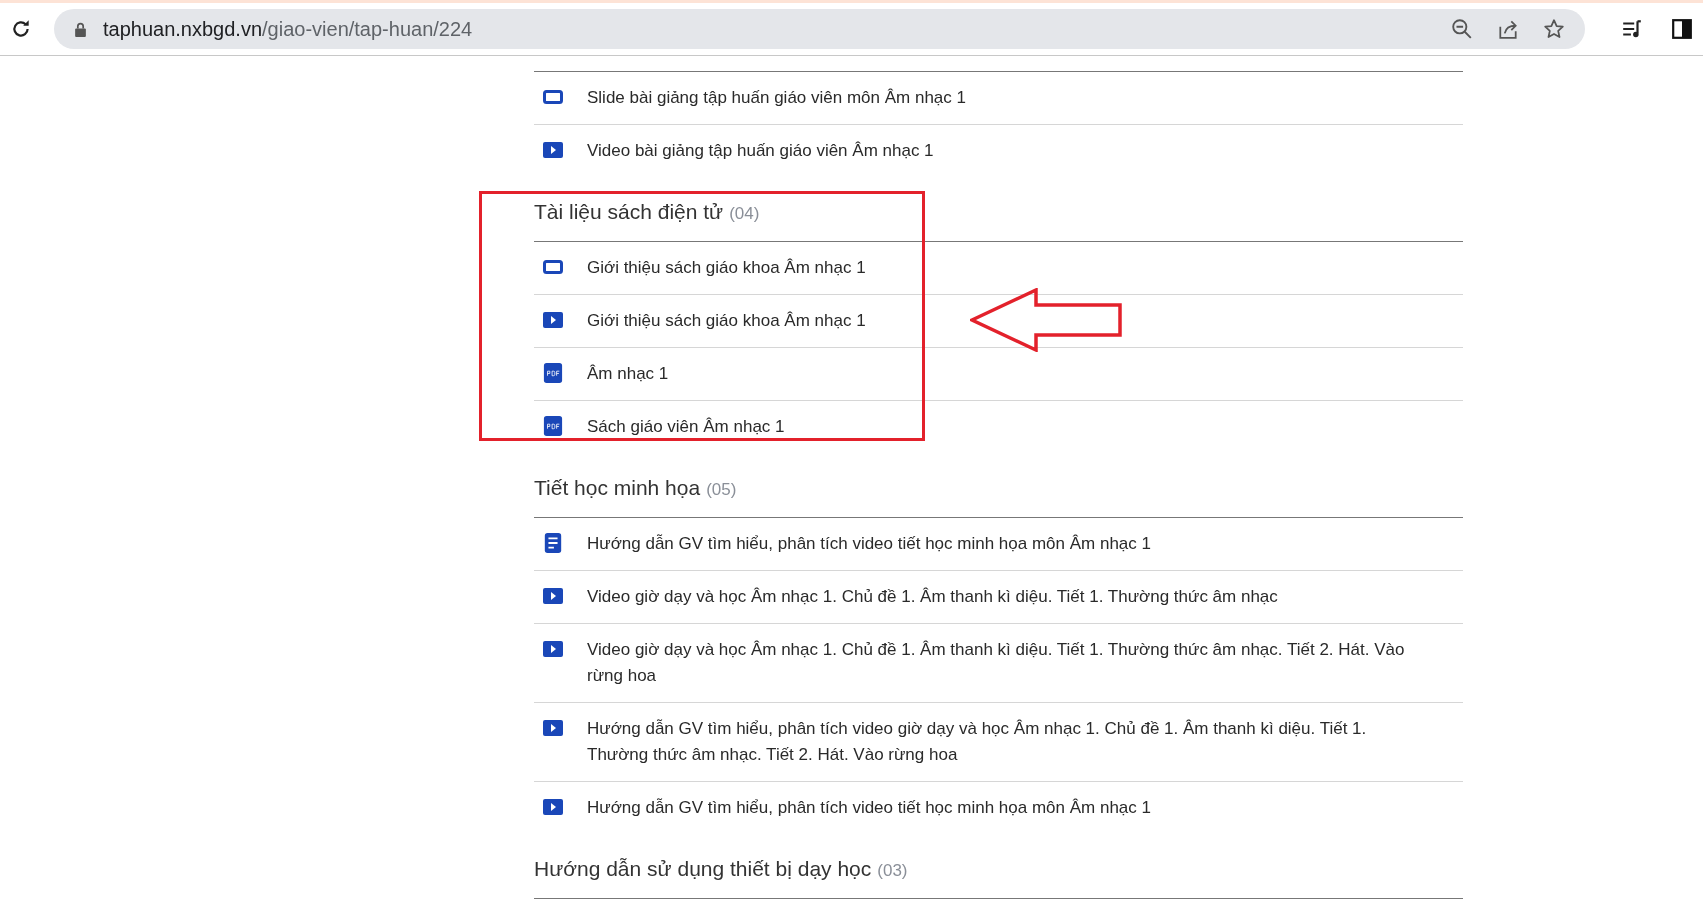 This screenshot has width=1703, height=907. What do you see at coordinates (1005, 663) in the screenshot?
I see `resource-link: Video giờ dạy và học Âm nhạc 1. Chủ đề 1. Âm thanh kì diệu. Tiết 1. Thường thức âm nhạc. Tiết 2. Hát. Vào rừng hoa` at bounding box center [1005, 663].